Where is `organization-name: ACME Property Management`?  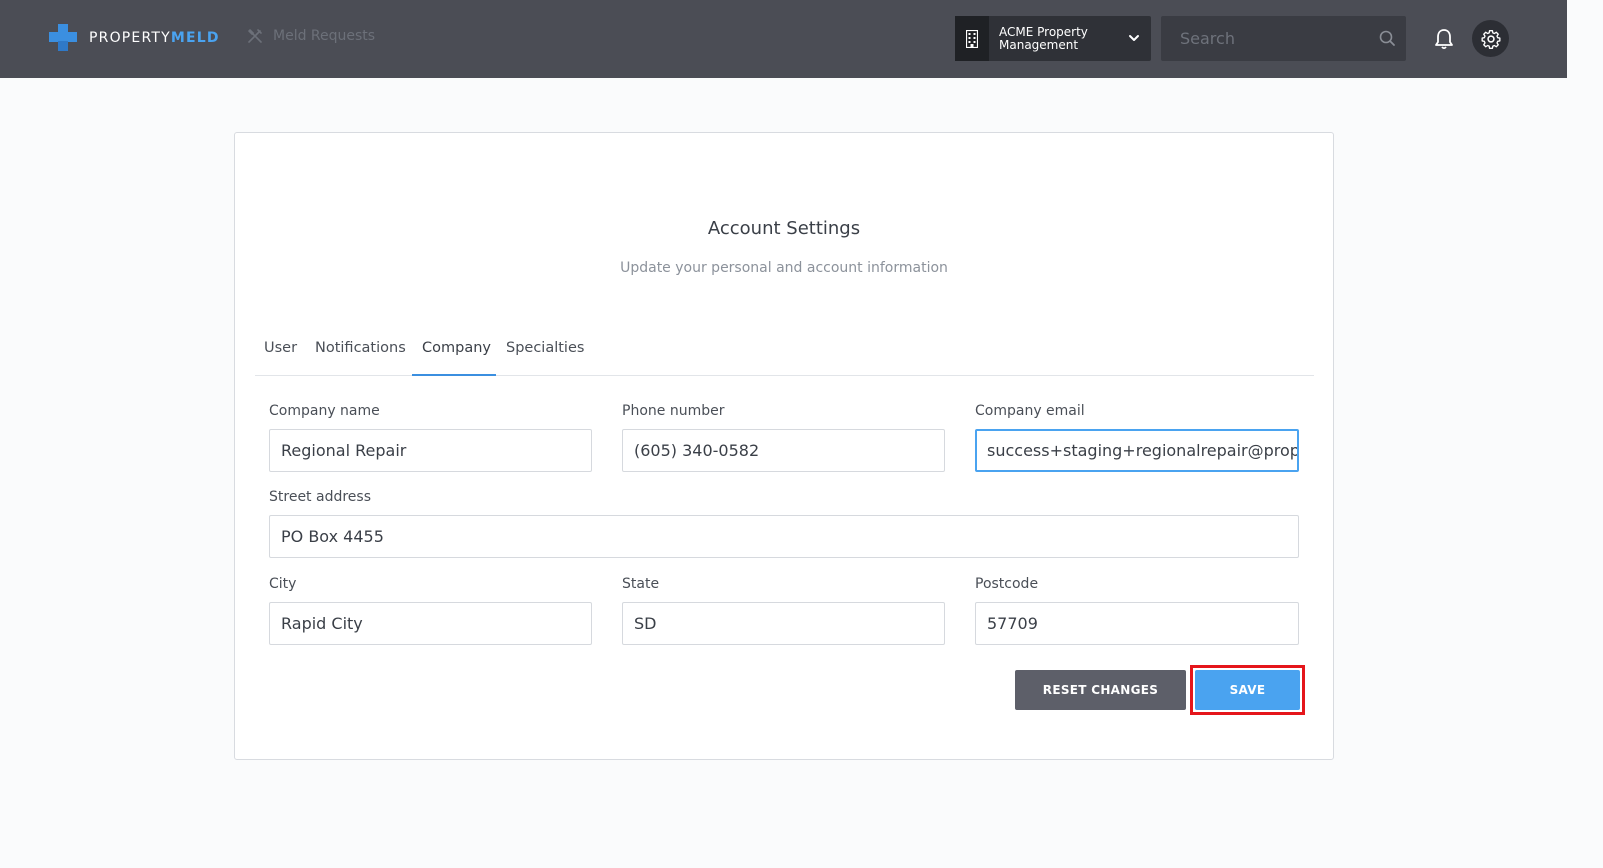
organization-name: ACME Property Management is located at coordinates (1043, 38).